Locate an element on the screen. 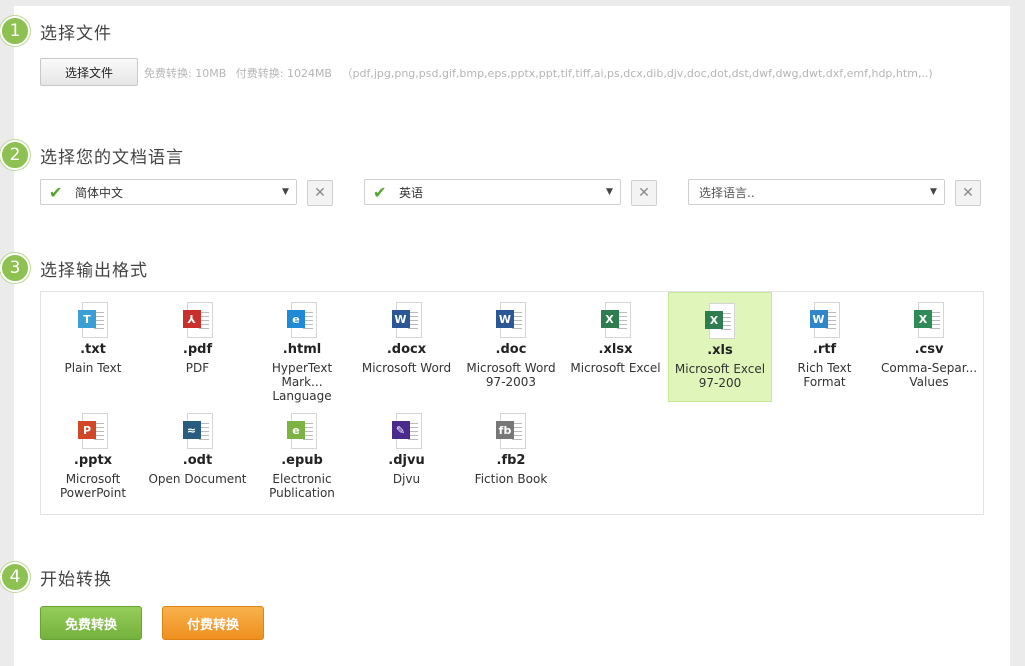 The image size is (1025, 666). pptx-file-icon: P is located at coordinates (93, 431).